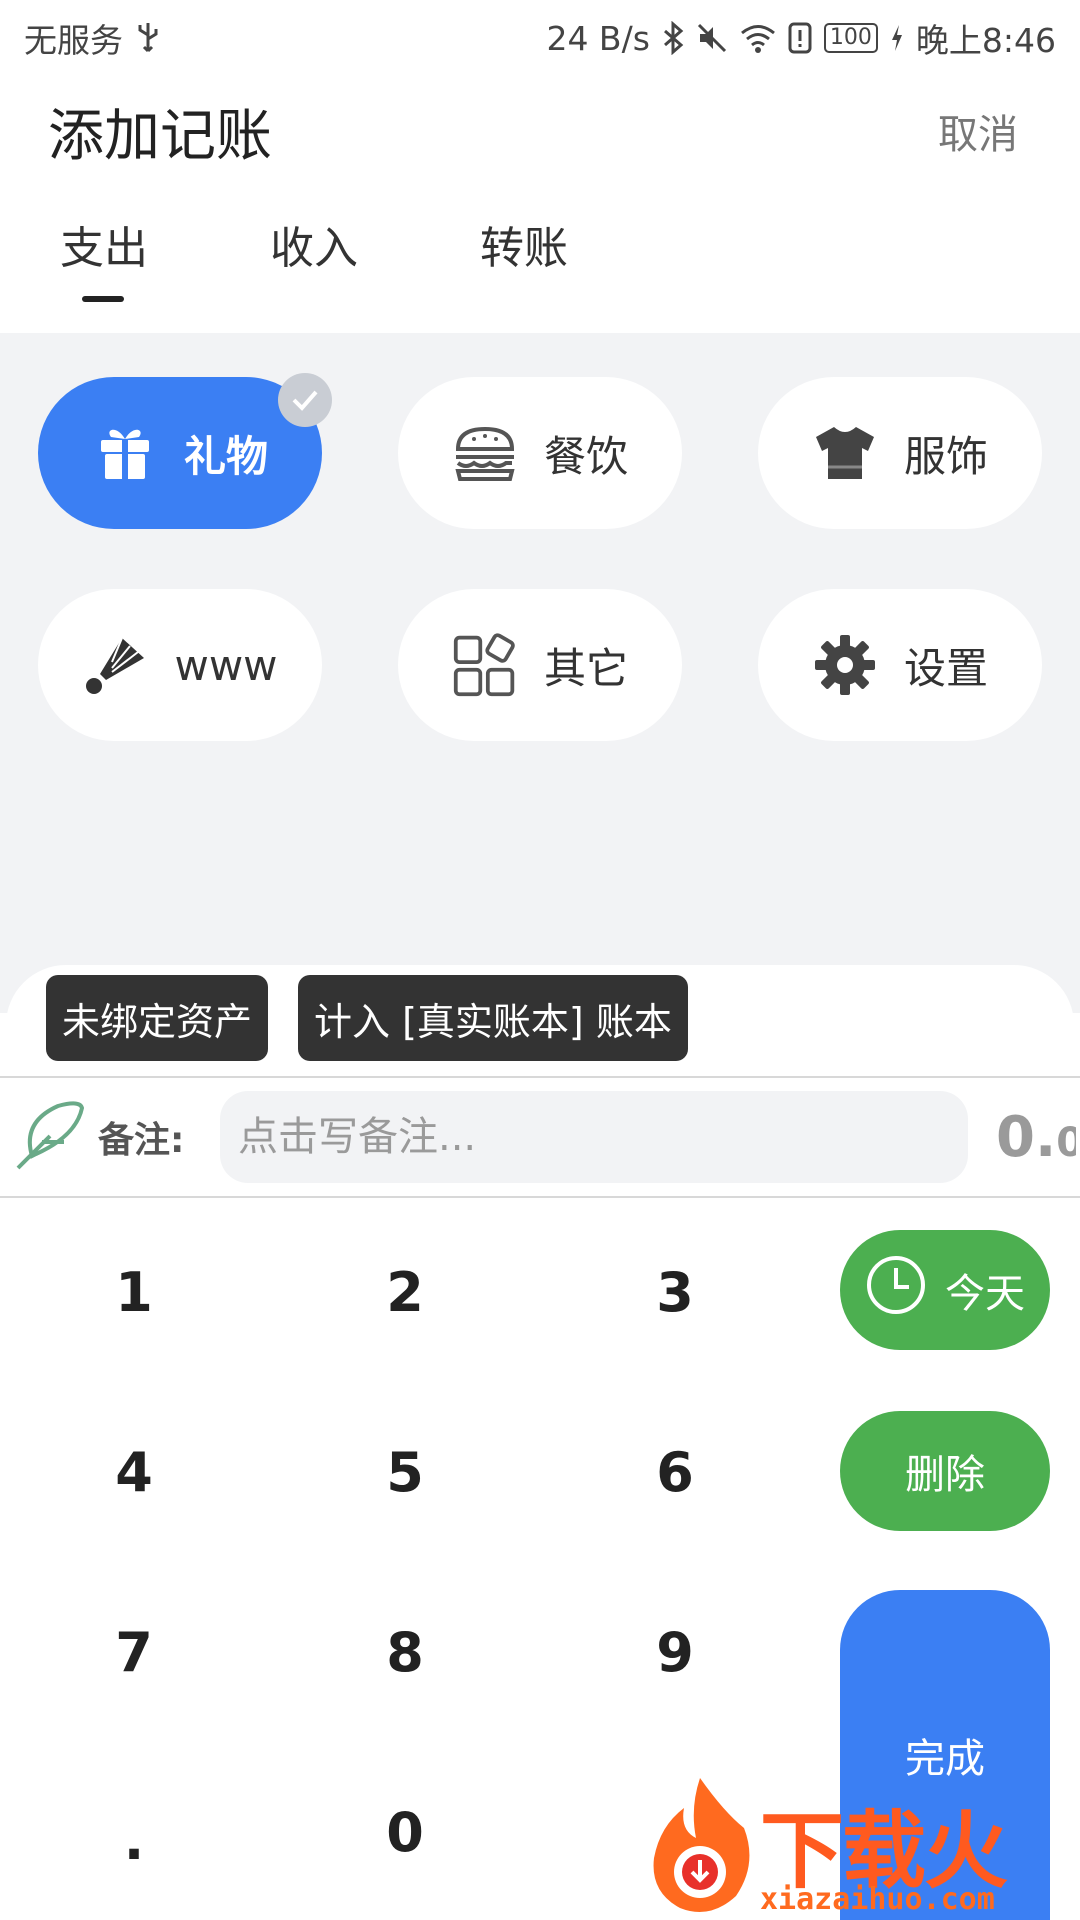 The image size is (1080, 1920). I want to click on type-tabs: 支出 收入 转账, so click(540, 265).